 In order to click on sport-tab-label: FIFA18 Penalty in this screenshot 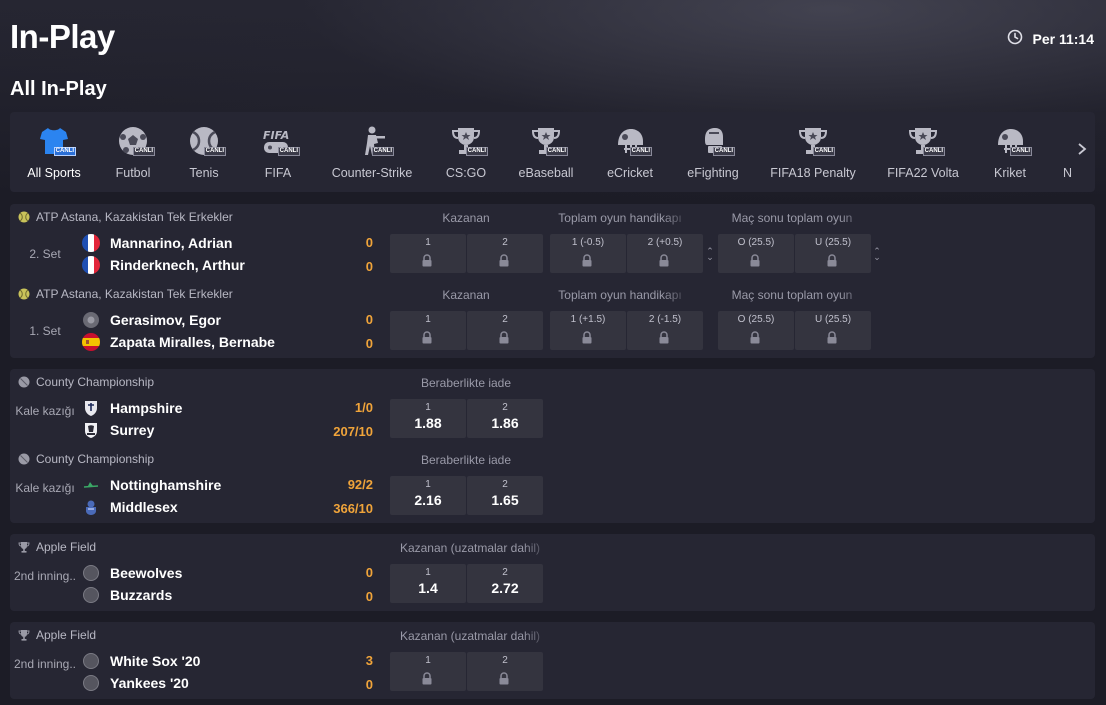, I will do `click(813, 173)`.